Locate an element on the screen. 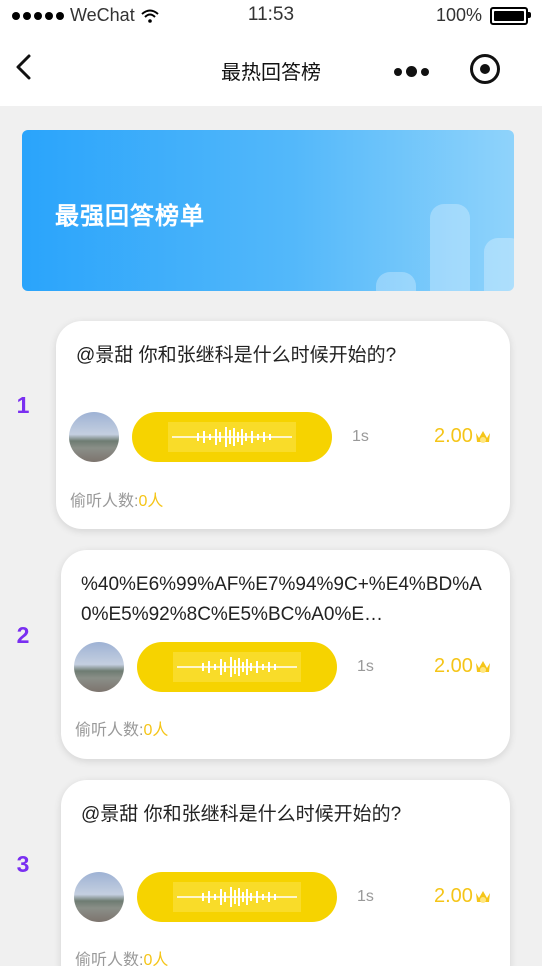  banner-title: 最强回答榜单 is located at coordinates (130, 216).